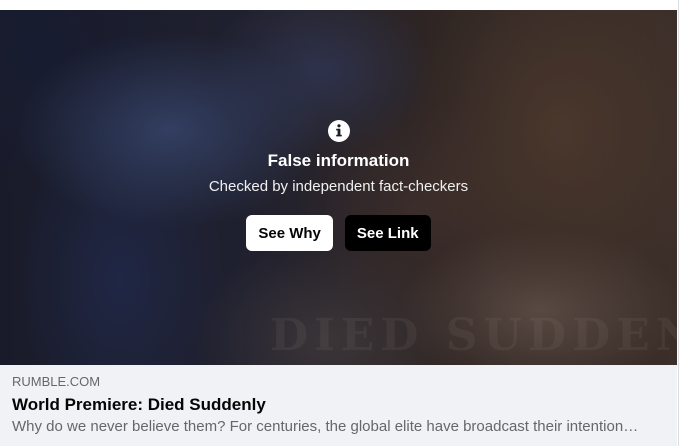  I want to click on warning-subtitle: Checked by independent fact-checkers, so click(338, 186).